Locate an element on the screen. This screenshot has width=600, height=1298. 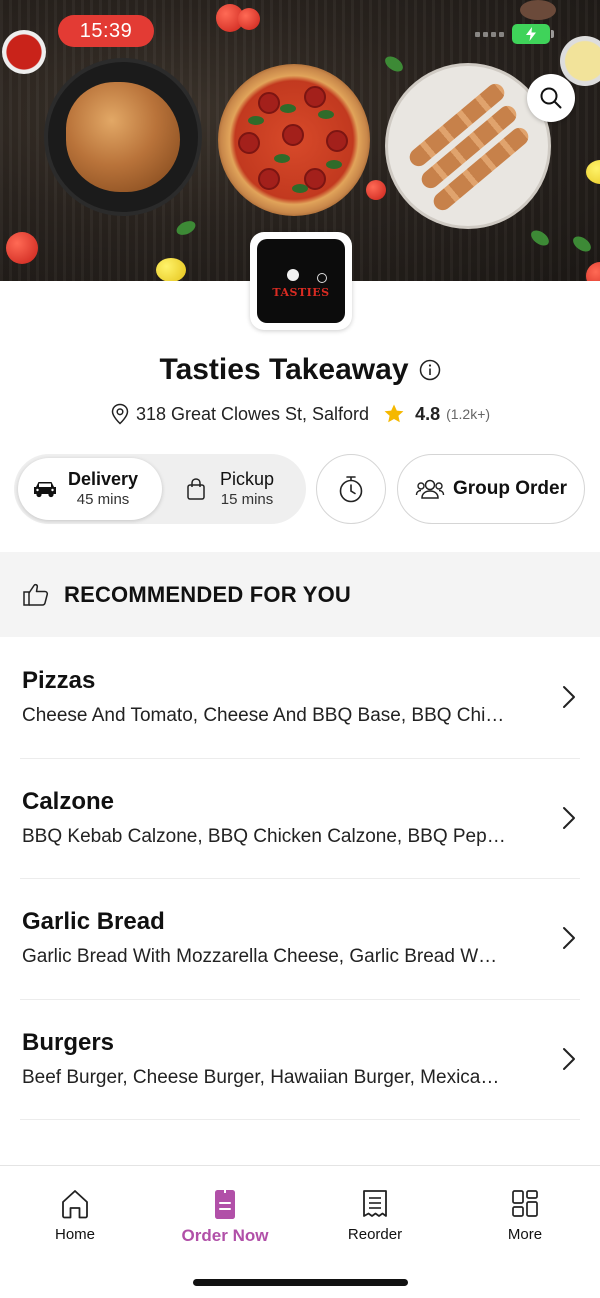
group-order-button: Group Order is located at coordinates (491, 489).